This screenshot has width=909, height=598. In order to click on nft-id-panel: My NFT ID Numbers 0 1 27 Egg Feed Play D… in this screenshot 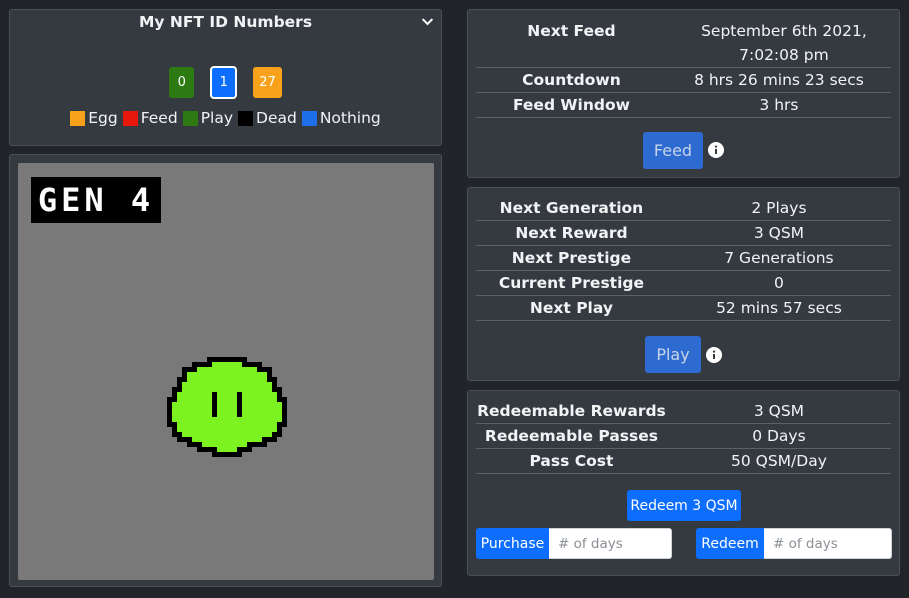, I will do `click(225, 77)`.